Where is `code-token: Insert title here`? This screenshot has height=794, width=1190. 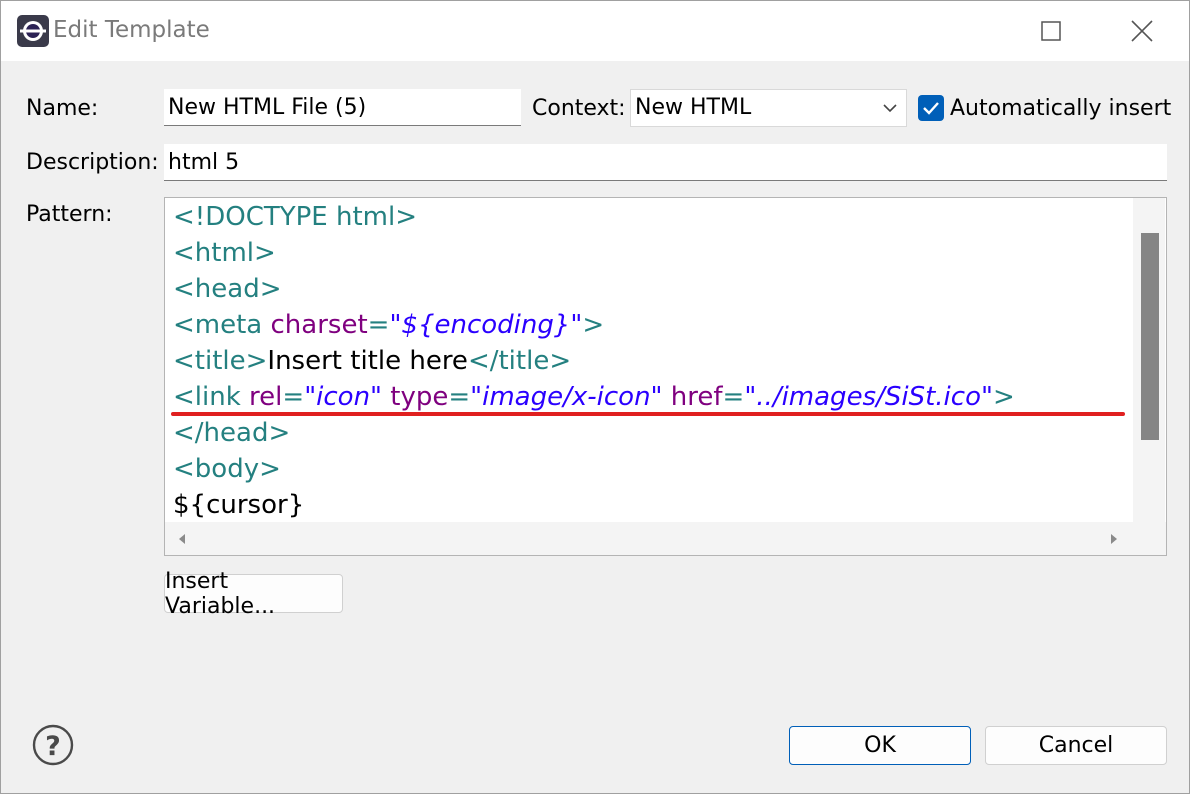
code-token: Insert title here is located at coordinates (367, 361).